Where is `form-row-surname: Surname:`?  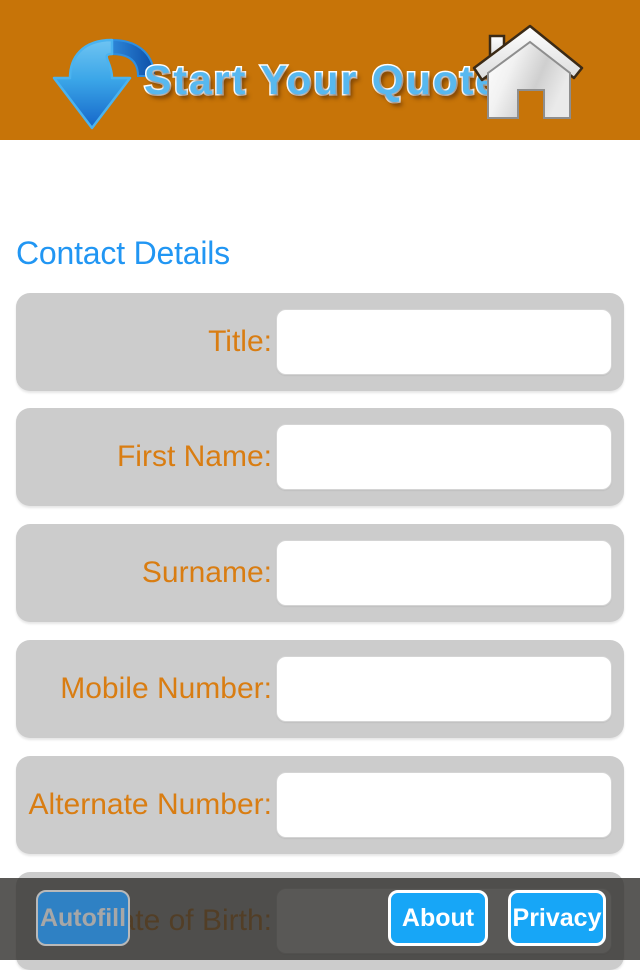 form-row-surname: Surname: is located at coordinates (320, 573).